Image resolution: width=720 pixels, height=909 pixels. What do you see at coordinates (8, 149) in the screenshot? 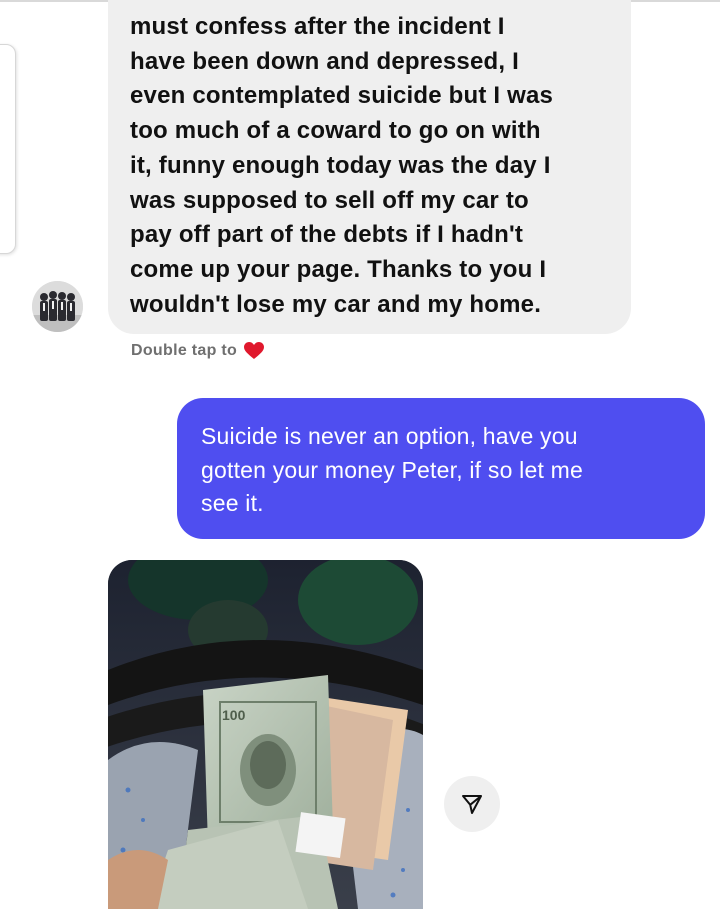
I see `side-panel-edge` at bounding box center [8, 149].